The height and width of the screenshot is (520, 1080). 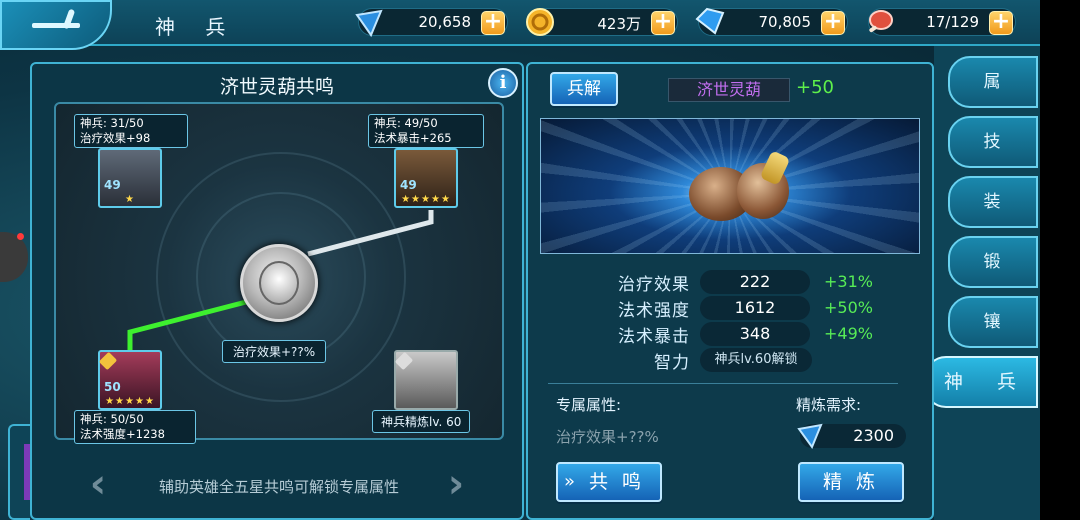 I want to click on node-progress: 神兵: 31/50, so click(x=112, y=123).